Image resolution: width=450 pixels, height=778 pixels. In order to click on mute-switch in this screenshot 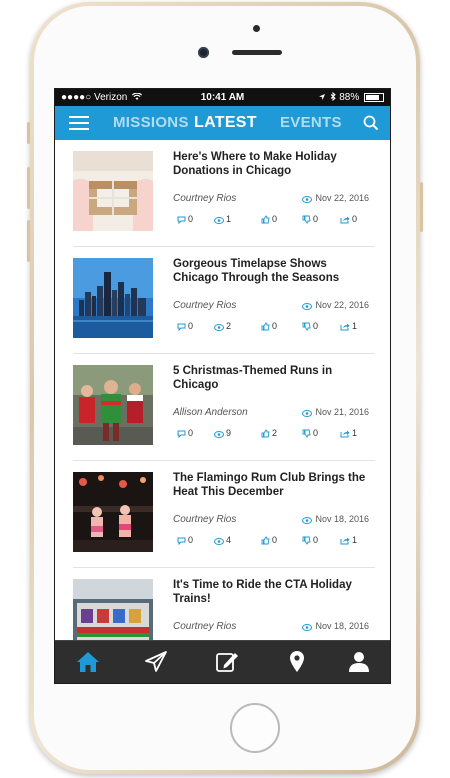, I will do `click(28, 133)`.